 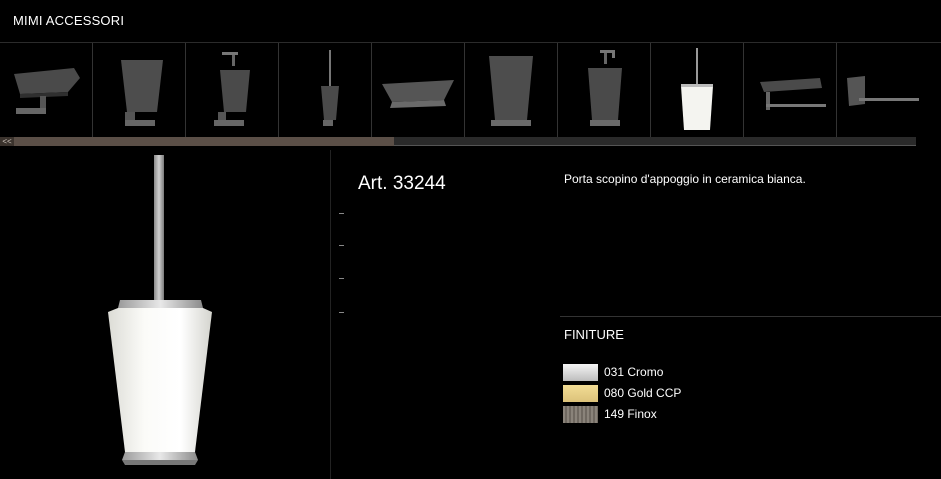 I want to click on thumbnail-scrollbar: <<, so click(x=458, y=141).